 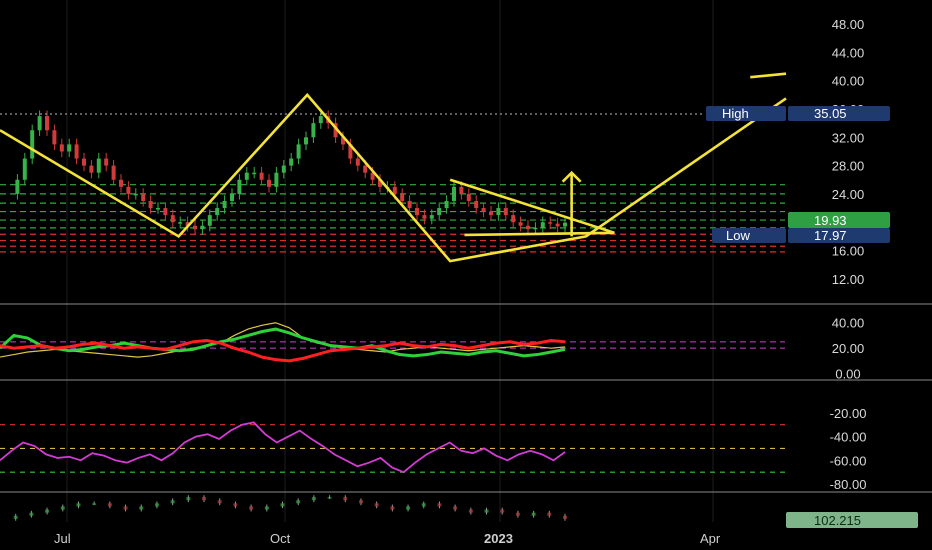 What do you see at coordinates (848, 437) in the screenshot?
I see `oscillator-tick-label: -40.00` at bounding box center [848, 437].